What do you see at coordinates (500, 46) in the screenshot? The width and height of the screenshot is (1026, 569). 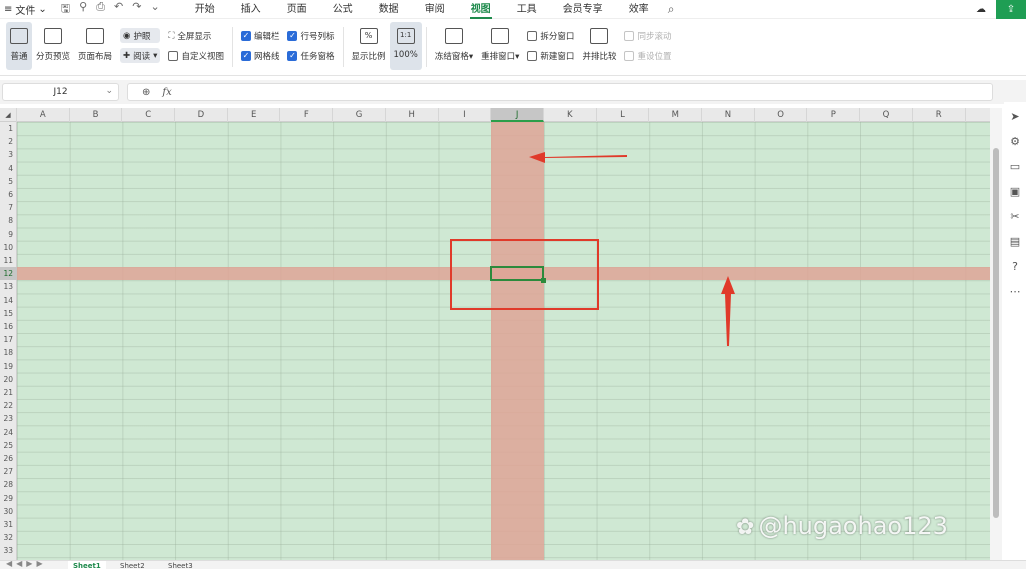 I see `rearrange-windows-button: 重排窗口▾` at bounding box center [500, 46].